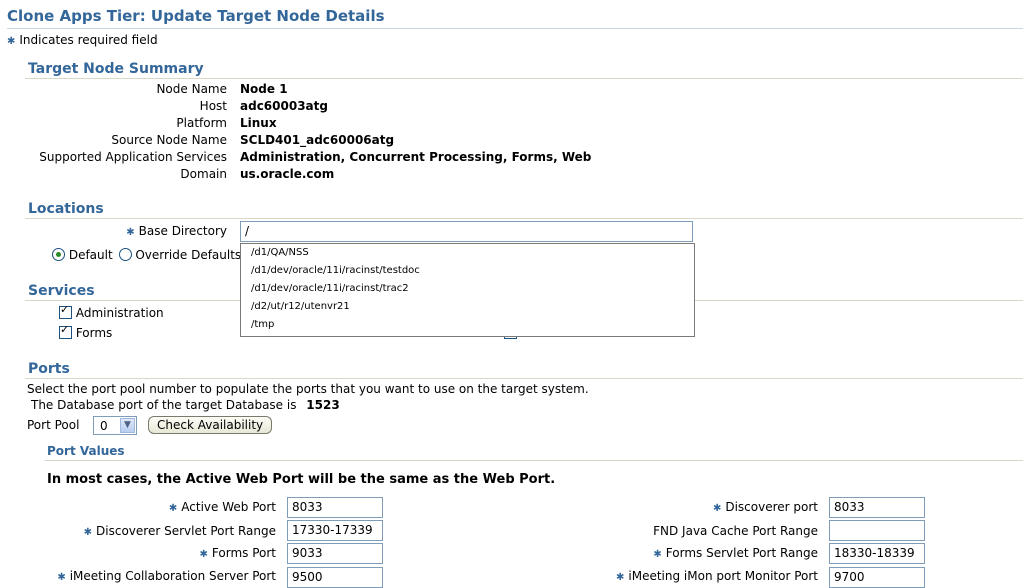  I want to click on forms-port-input: 9033, so click(335, 553).